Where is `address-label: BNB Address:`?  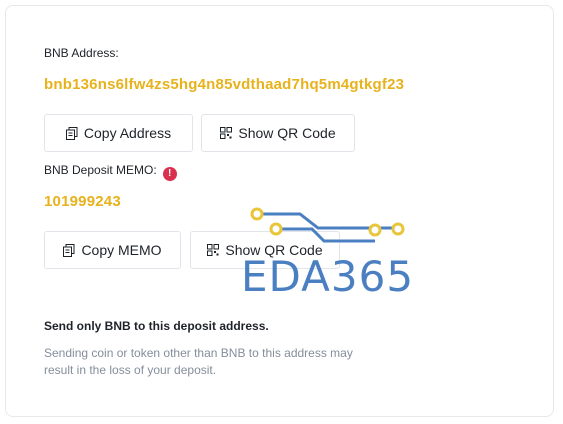 address-label: BNB Address: is located at coordinates (81, 53).